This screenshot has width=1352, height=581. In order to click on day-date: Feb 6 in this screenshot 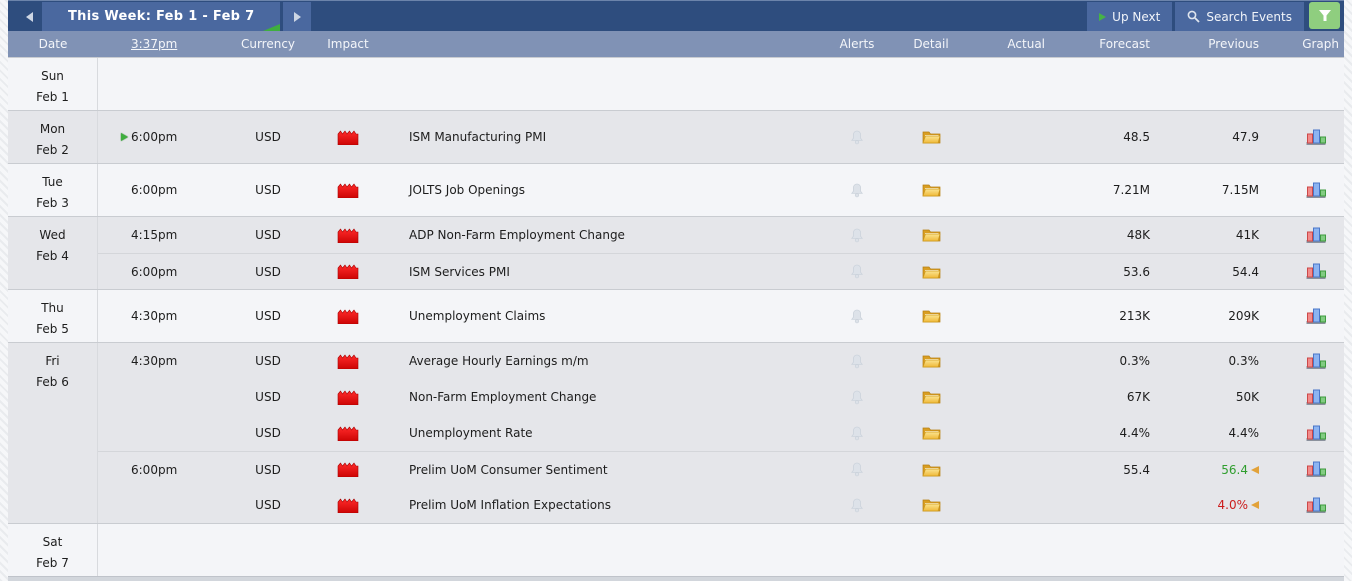, I will do `click(52, 382)`.